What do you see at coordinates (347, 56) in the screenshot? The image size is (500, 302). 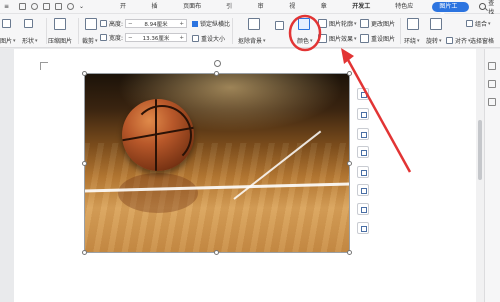 I see `annotation-arrowhead` at bounding box center [347, 56].